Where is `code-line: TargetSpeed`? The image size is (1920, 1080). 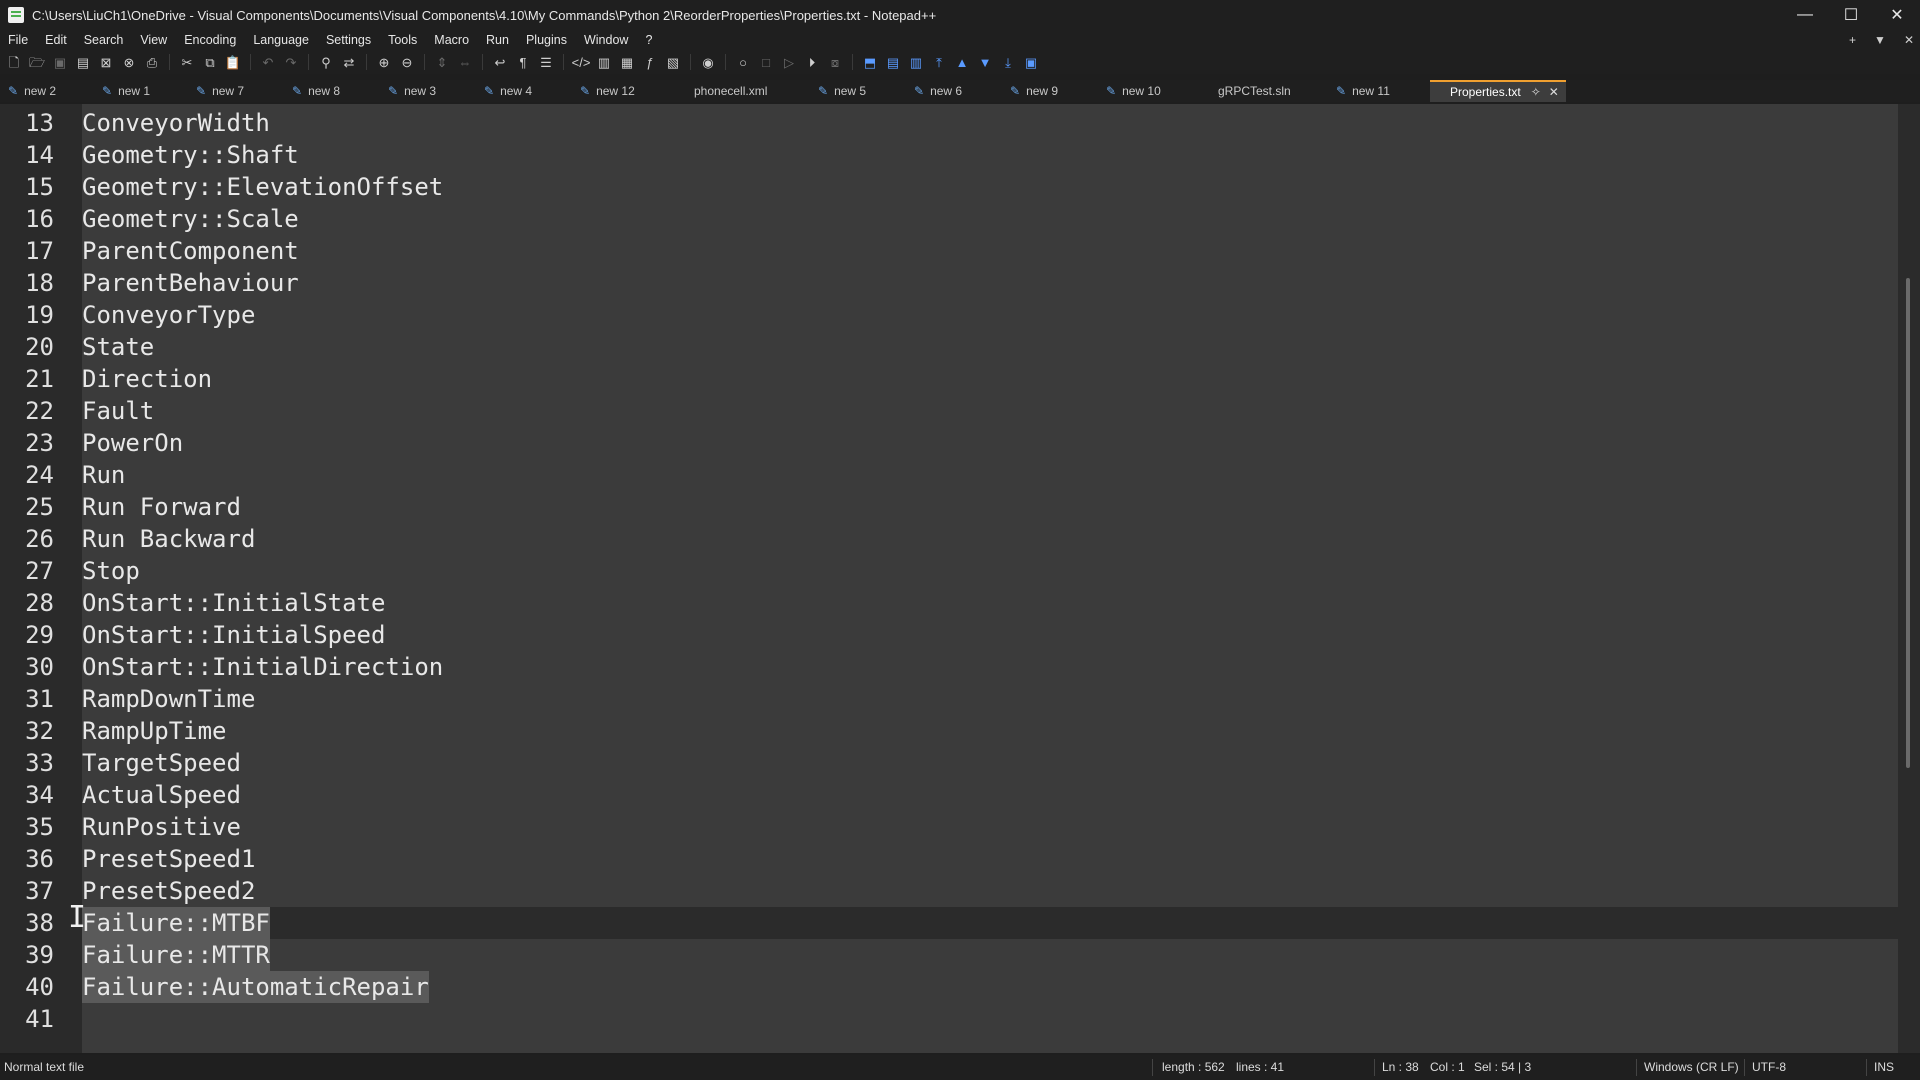
code-line: TargetSpeed is located at coordinates (990, 763).